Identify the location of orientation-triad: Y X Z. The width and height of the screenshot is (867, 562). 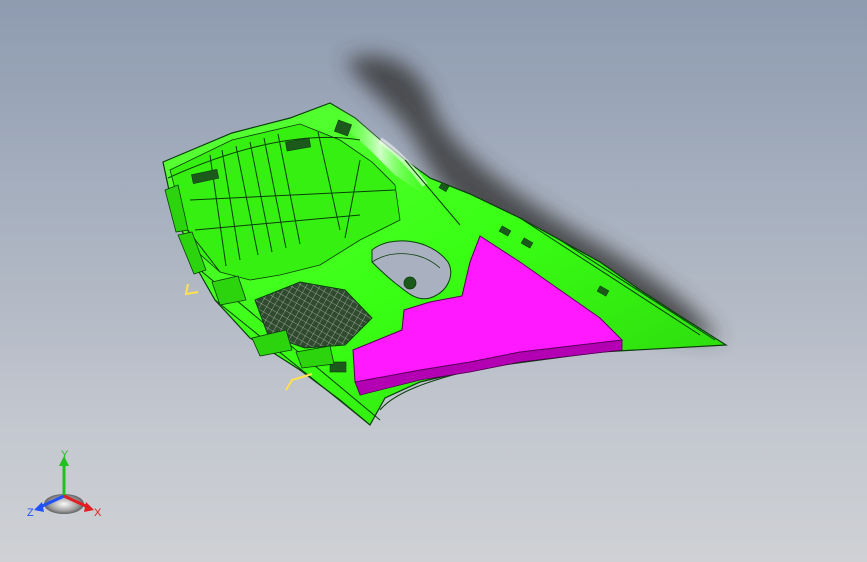
(64, 486).